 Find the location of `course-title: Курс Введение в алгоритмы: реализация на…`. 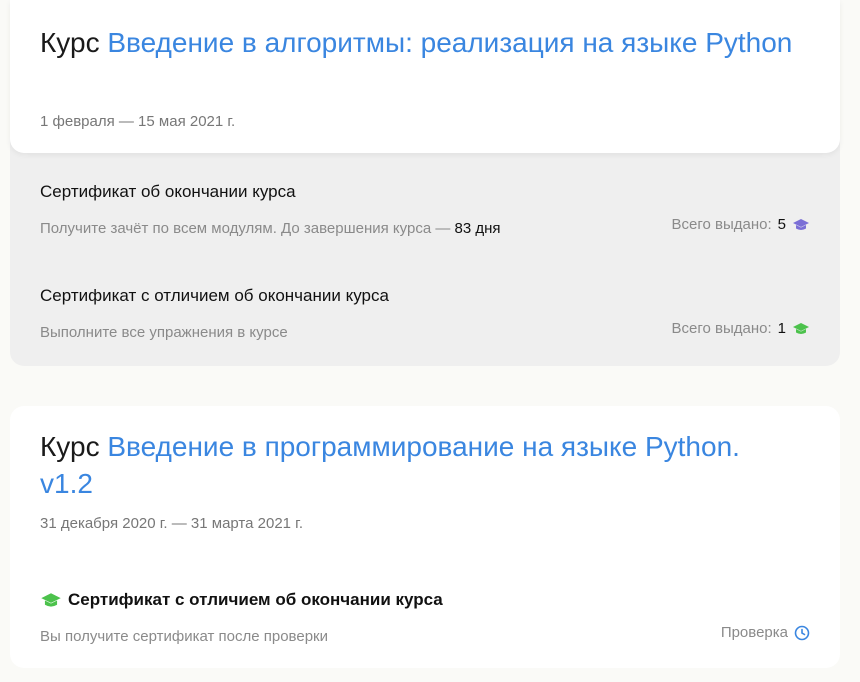

course-title: Курс Введение в алгоритмы: реализация на… is located at coordinates (420, 42).